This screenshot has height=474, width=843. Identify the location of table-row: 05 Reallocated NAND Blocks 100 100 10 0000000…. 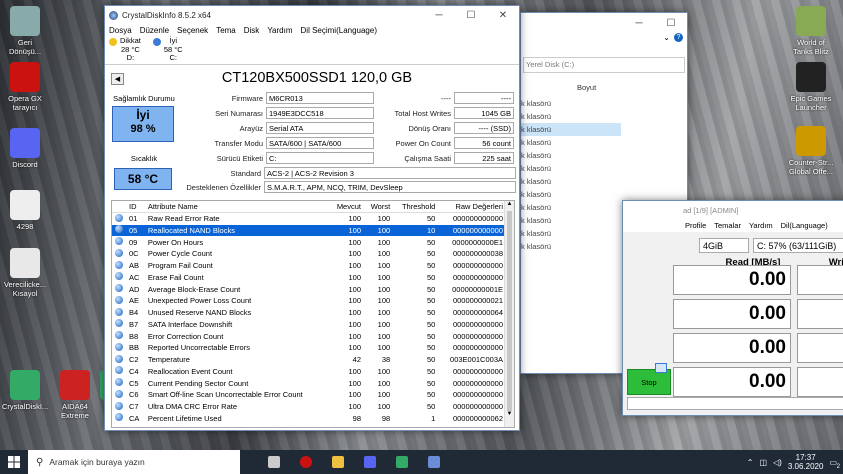
(309, 230).